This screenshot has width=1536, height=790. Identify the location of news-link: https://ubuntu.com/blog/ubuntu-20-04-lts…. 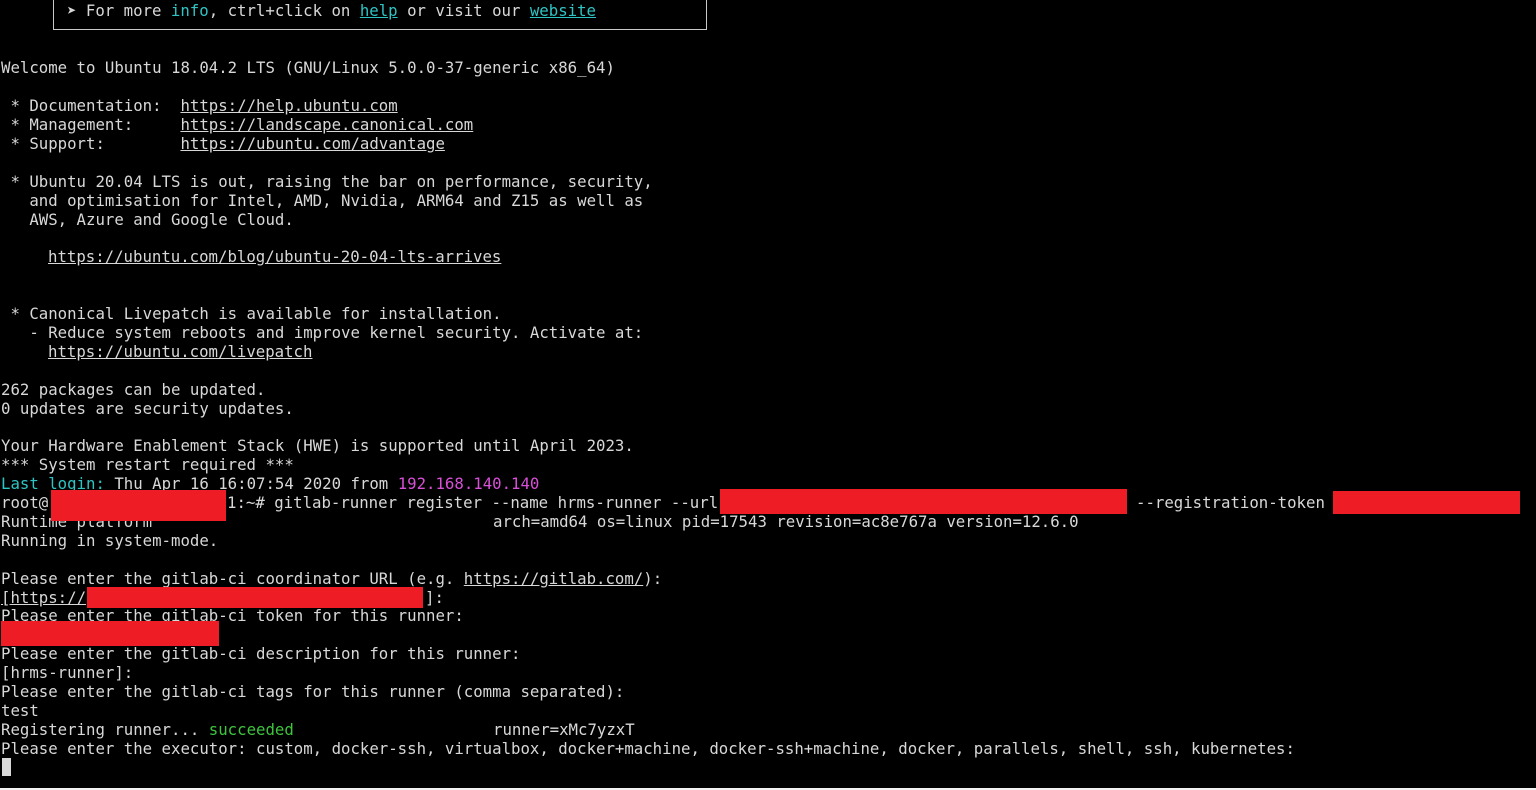
(274, 256).